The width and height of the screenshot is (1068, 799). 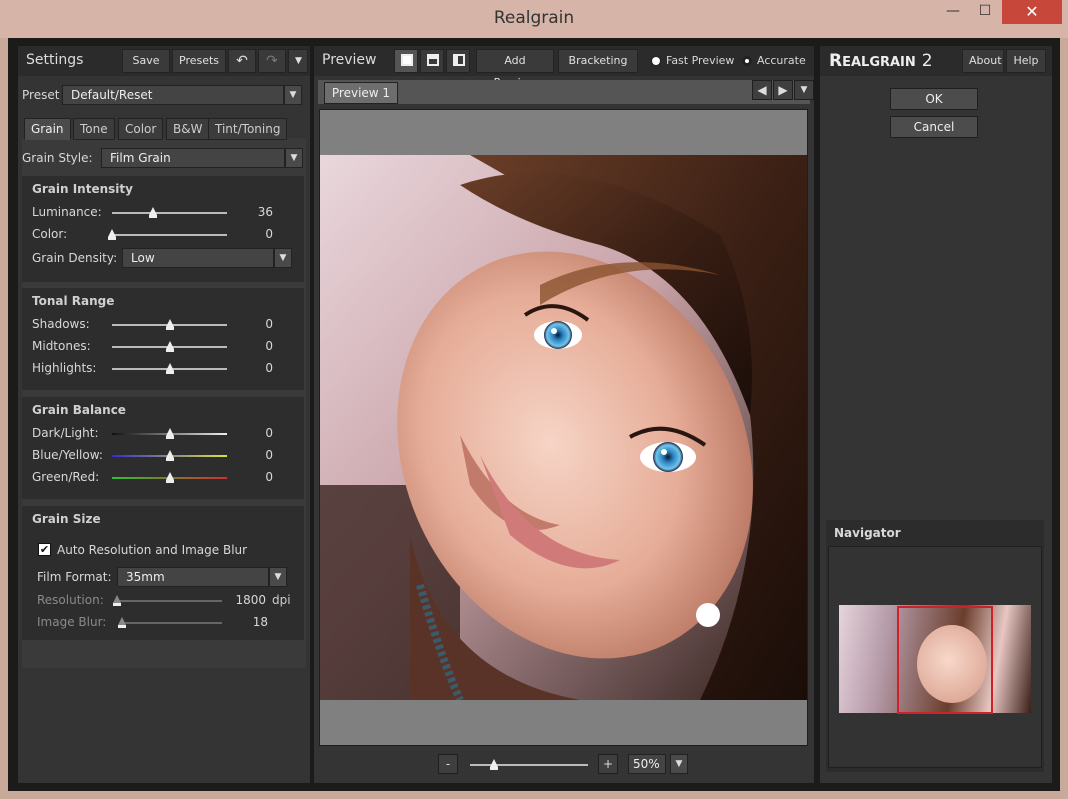 I want to click on grain-density-label: Grain Density:, so click(x=75, y=258).